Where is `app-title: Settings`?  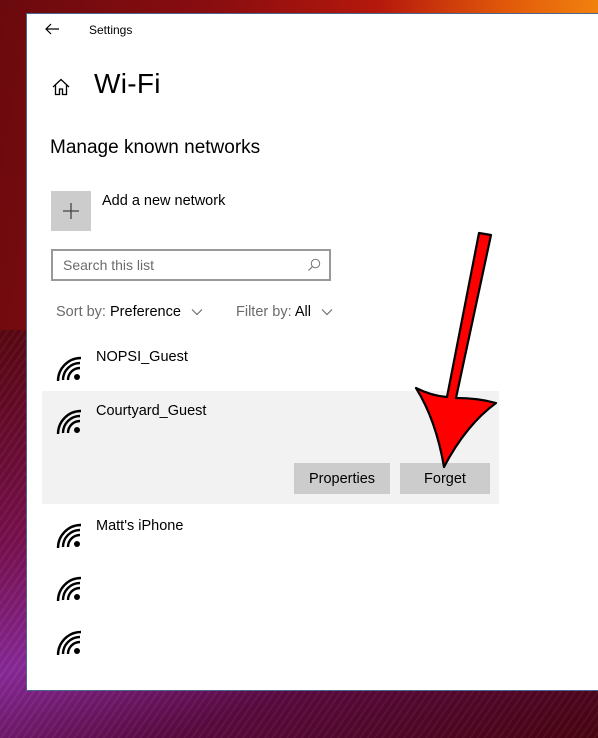
app-title: Settings is located at coordinates (111, 30).